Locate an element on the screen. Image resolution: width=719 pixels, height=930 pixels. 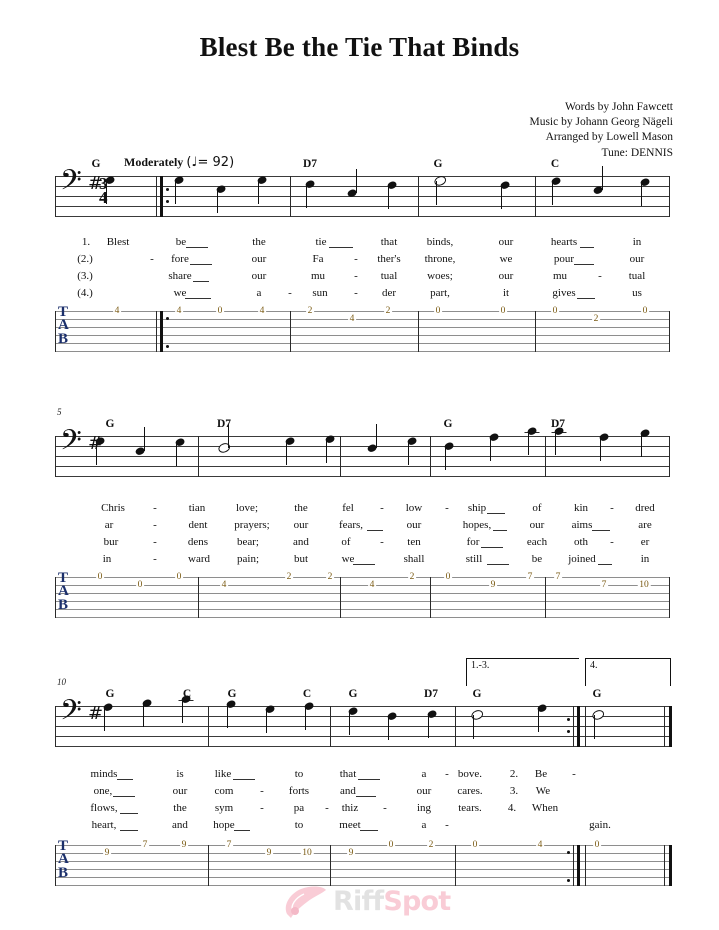
chord-symbol: G is located at coordinates (110, 424).